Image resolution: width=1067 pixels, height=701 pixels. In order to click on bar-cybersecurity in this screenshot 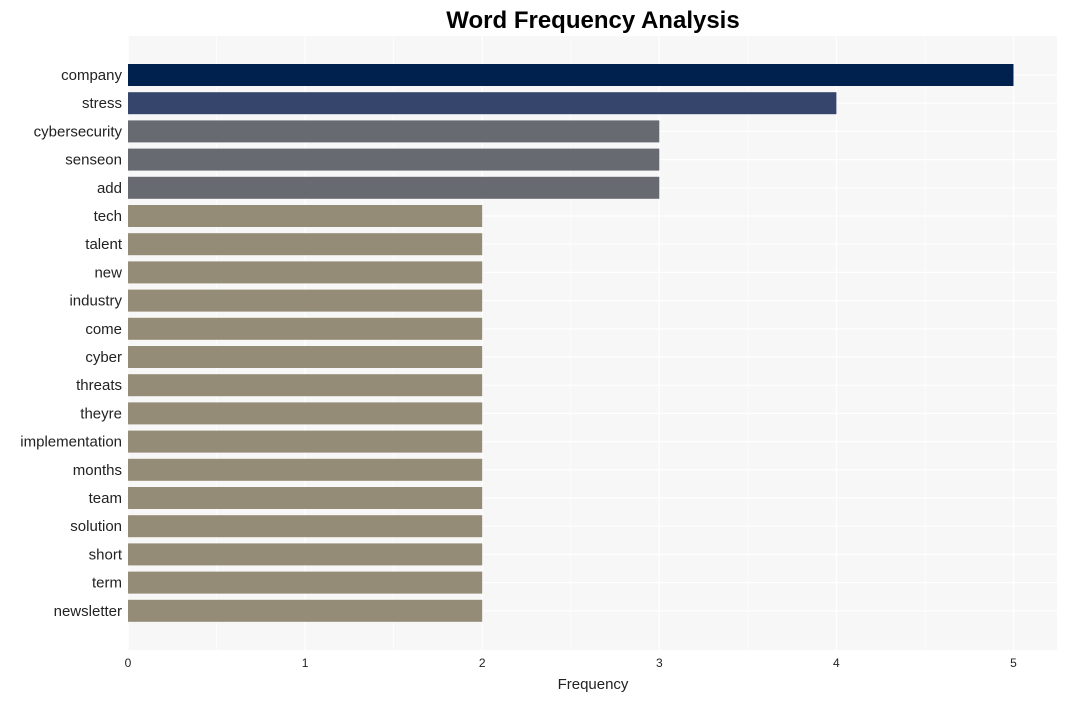, I will do `click(394, 131)`.